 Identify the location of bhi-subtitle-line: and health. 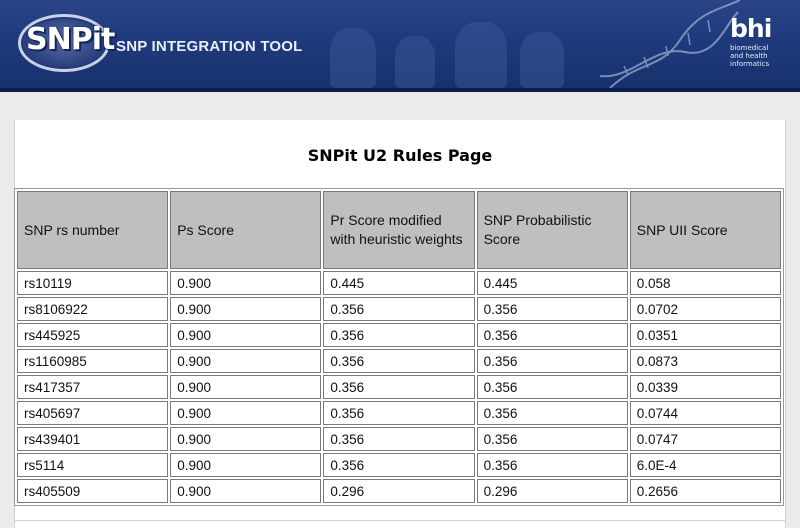
(749, 56).